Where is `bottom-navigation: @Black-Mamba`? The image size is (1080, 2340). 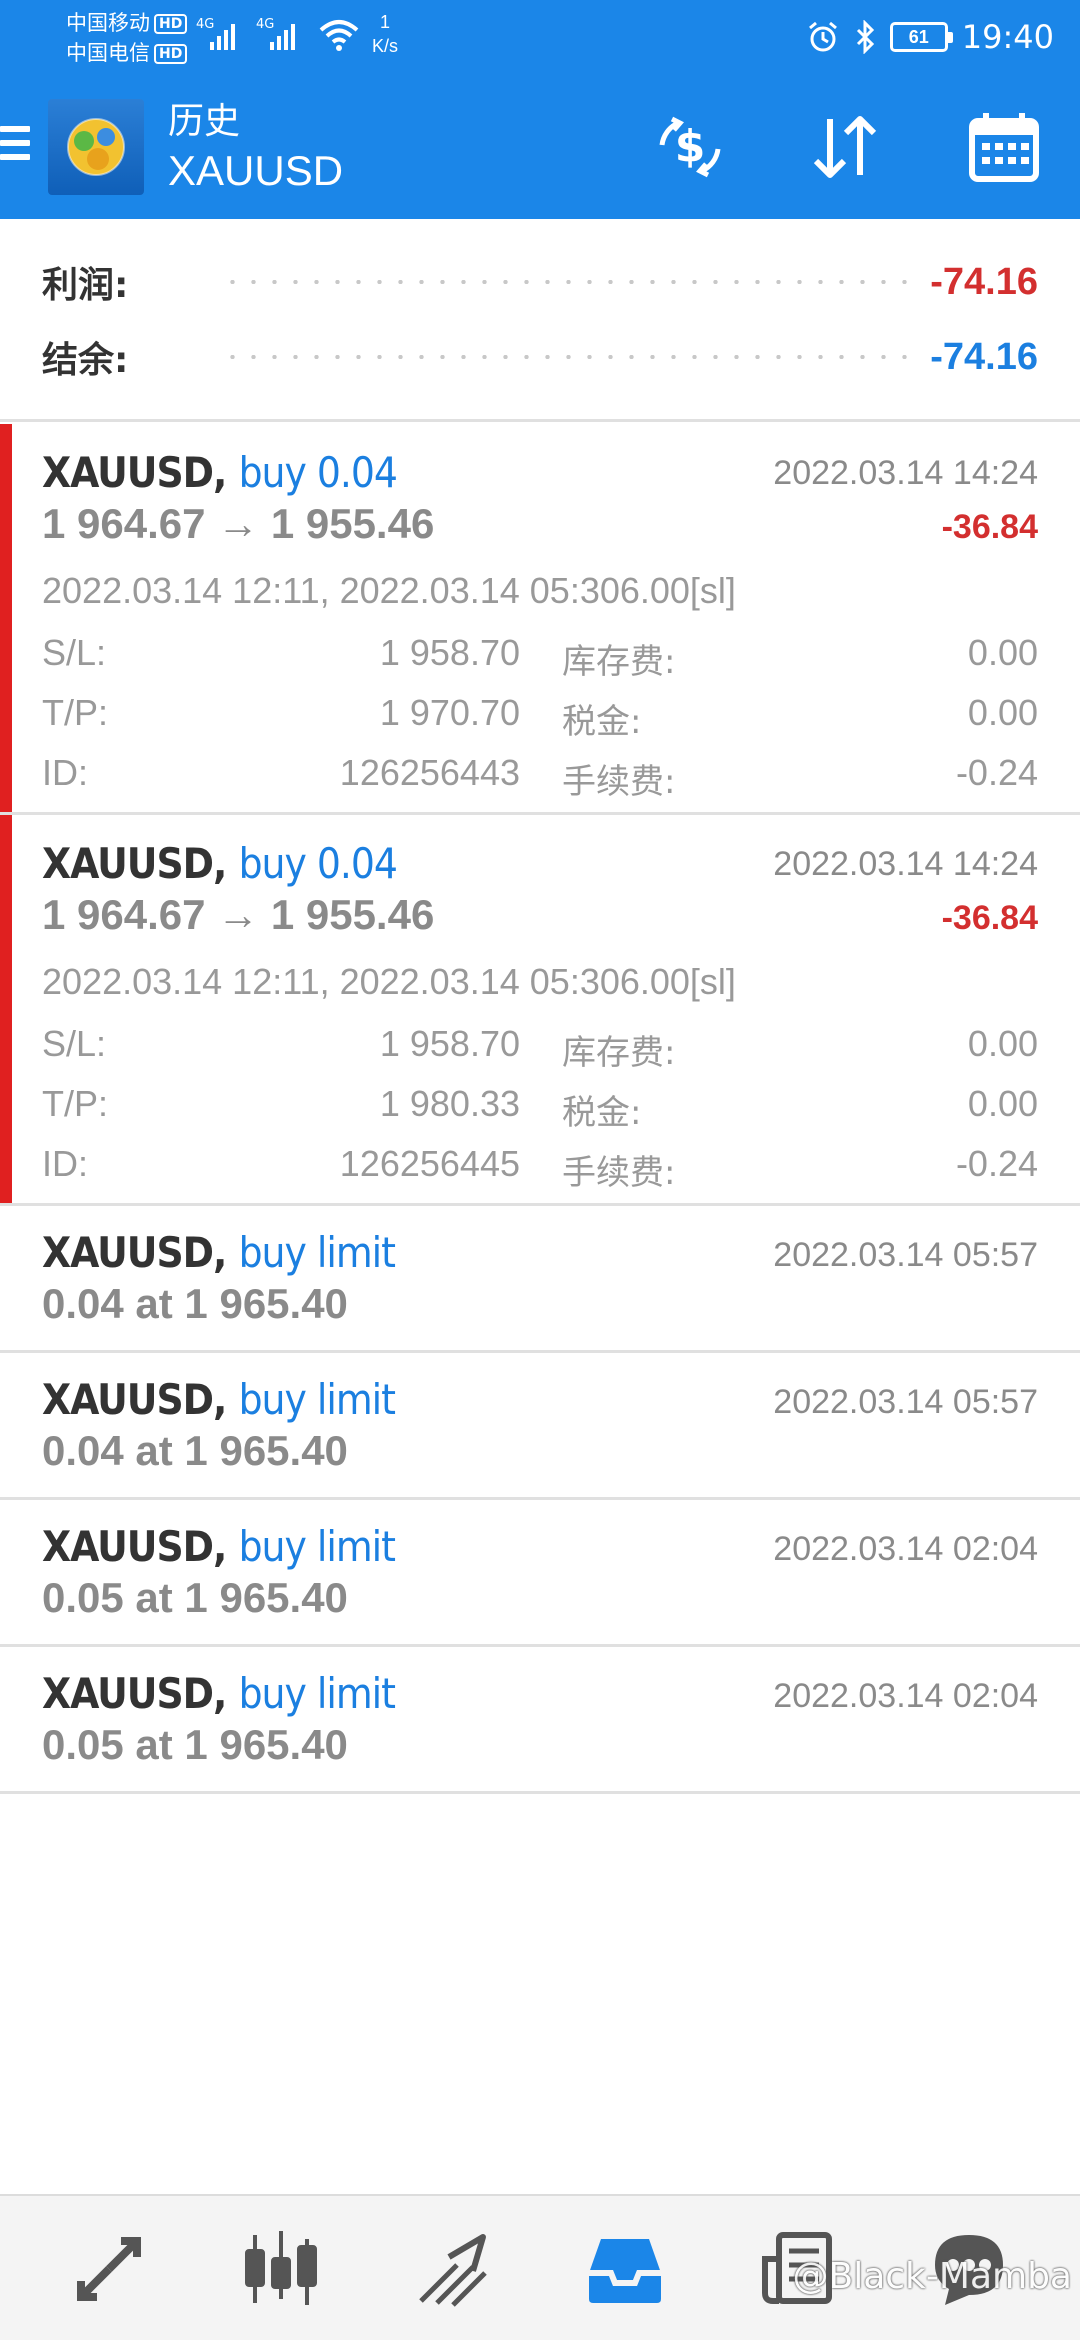
bottom-navigation: @Black-Mamba is located at coordinates (540, 2267).